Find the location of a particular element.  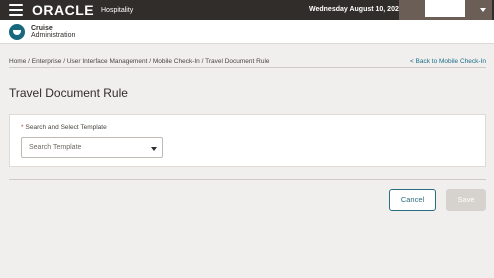

breadcrumb-enterprise: Enterprise is located at coordinates (47, 61).